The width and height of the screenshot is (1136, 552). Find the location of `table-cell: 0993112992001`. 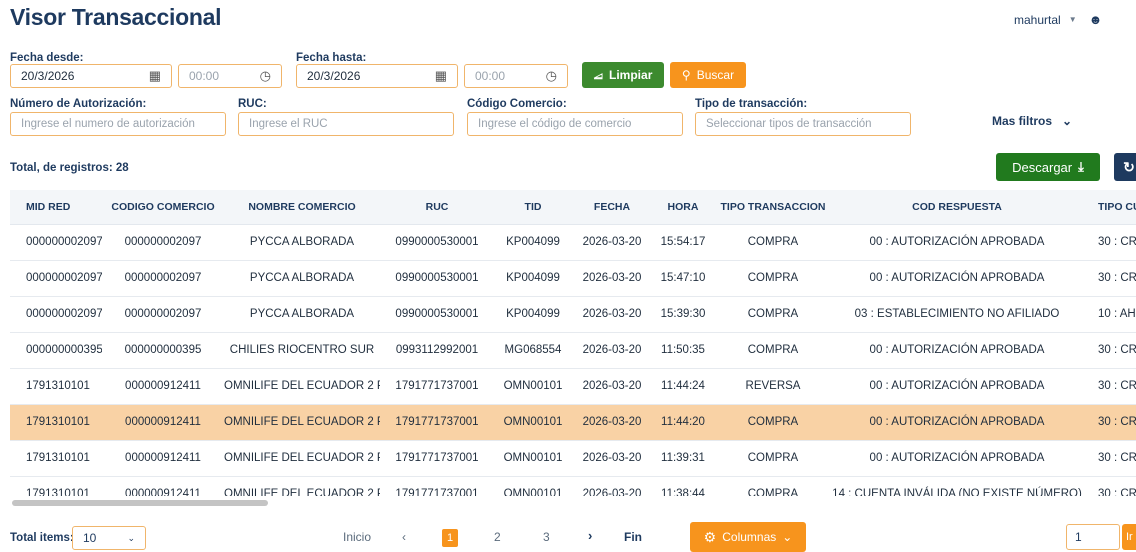

table-cell: 0993112992001 is located at coordinates (437, 350).